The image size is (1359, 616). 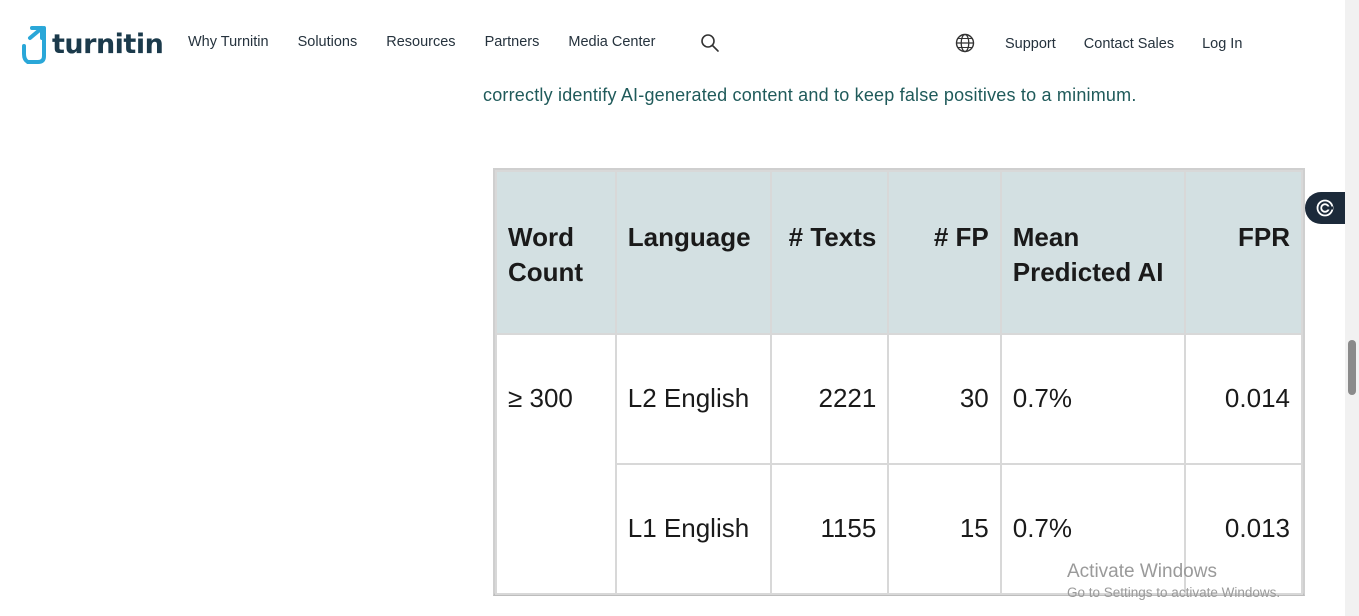 I want to click on header-mean-predicted-ai: Mean Predicted AI, so click(x=1093, y=252).